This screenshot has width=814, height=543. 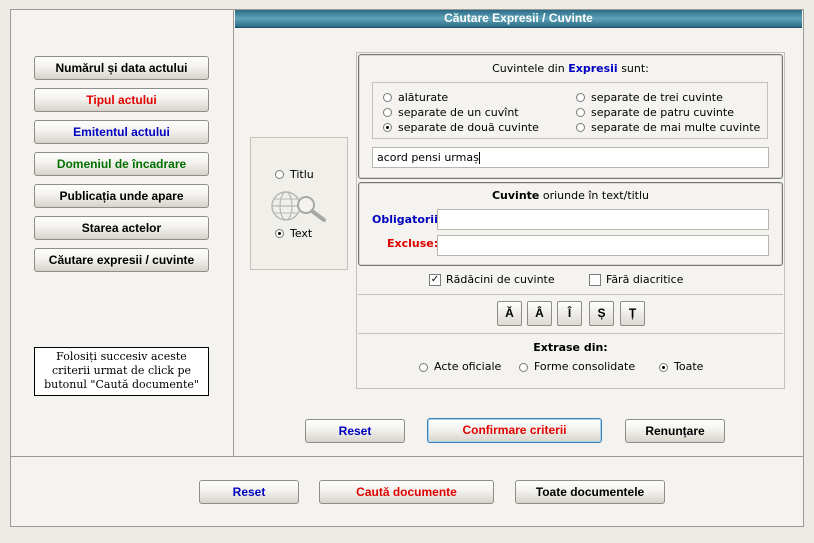 I want to click on excluded-words-input, so click(x=603, y=245).